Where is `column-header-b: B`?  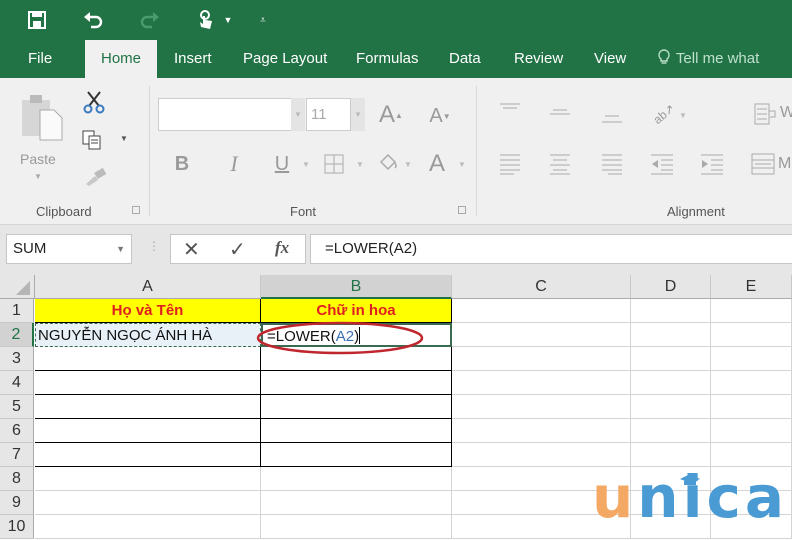 column-header-b: B is located at coordinates (356, 287).